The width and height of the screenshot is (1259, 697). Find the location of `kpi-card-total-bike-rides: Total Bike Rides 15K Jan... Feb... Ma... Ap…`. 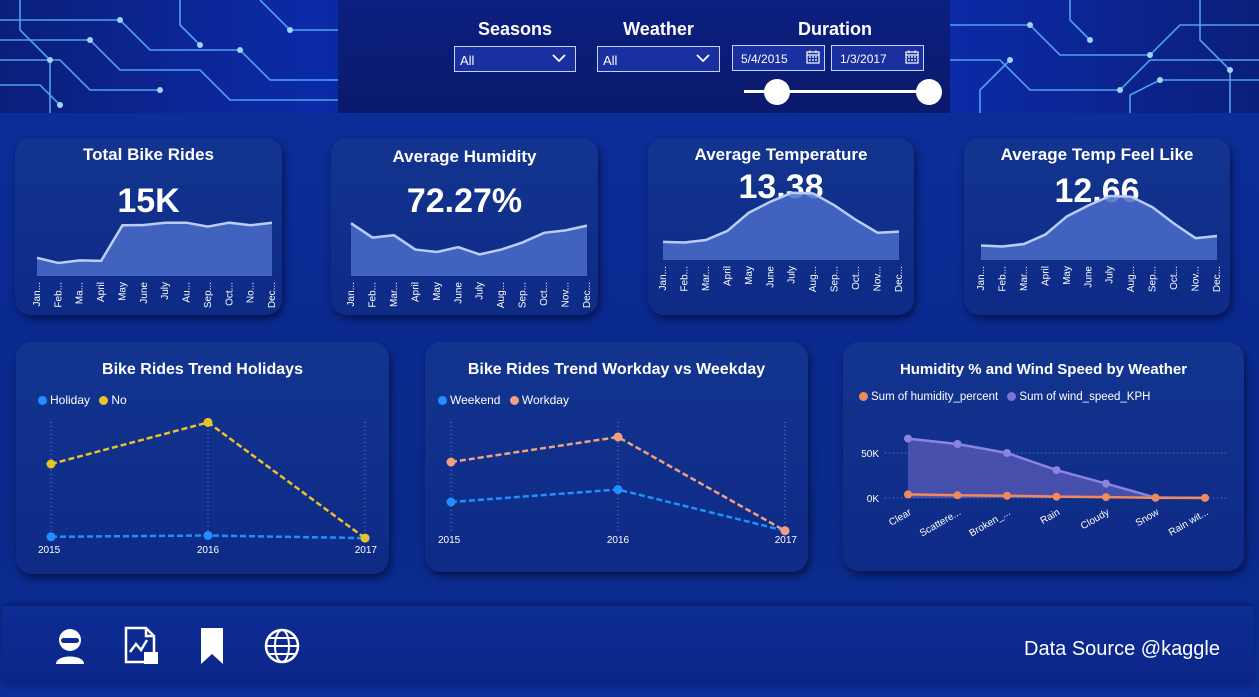

kpi-card-total-bike-rides: Total Bike Rides 15K Jan... Feb... Ma... Ap… is located at coordinates (148, 226).